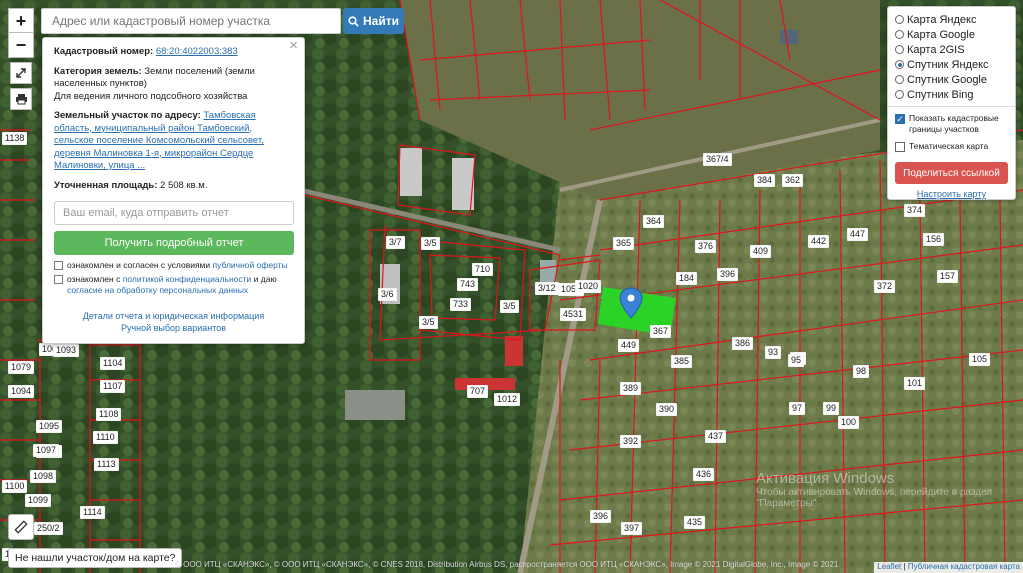 The height and width of the screenshot is (573, 1023). I want to click on search-input, so click(191, 21).